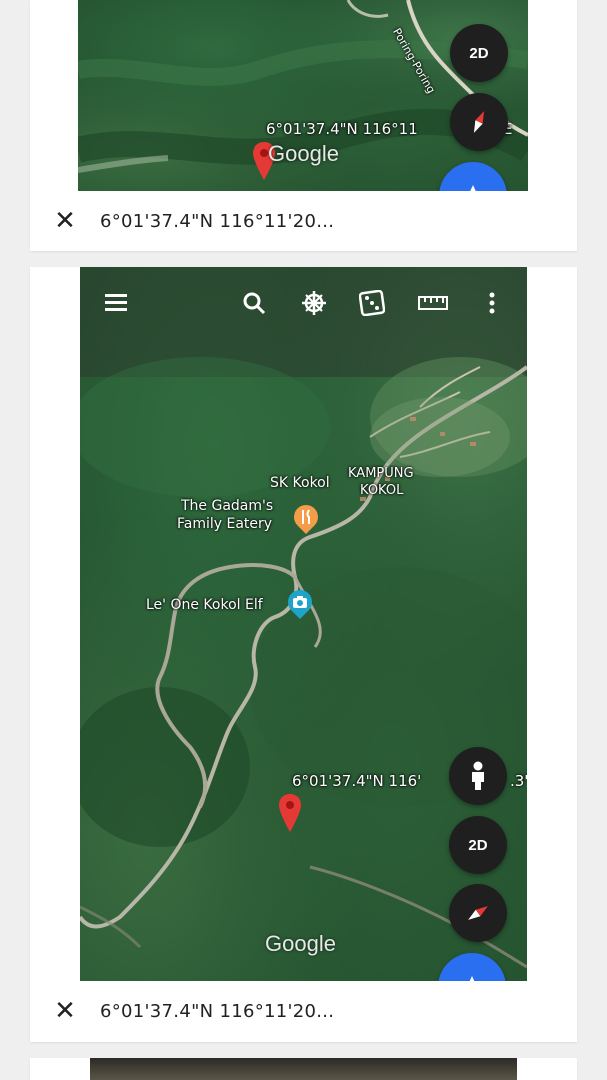 This screenshot has width=607, height=1080. What do you see at coordinates (518, 781) in the screenshot?
I see `coordinate-overlay-tail: .3"` at bounding box center [518, 781].